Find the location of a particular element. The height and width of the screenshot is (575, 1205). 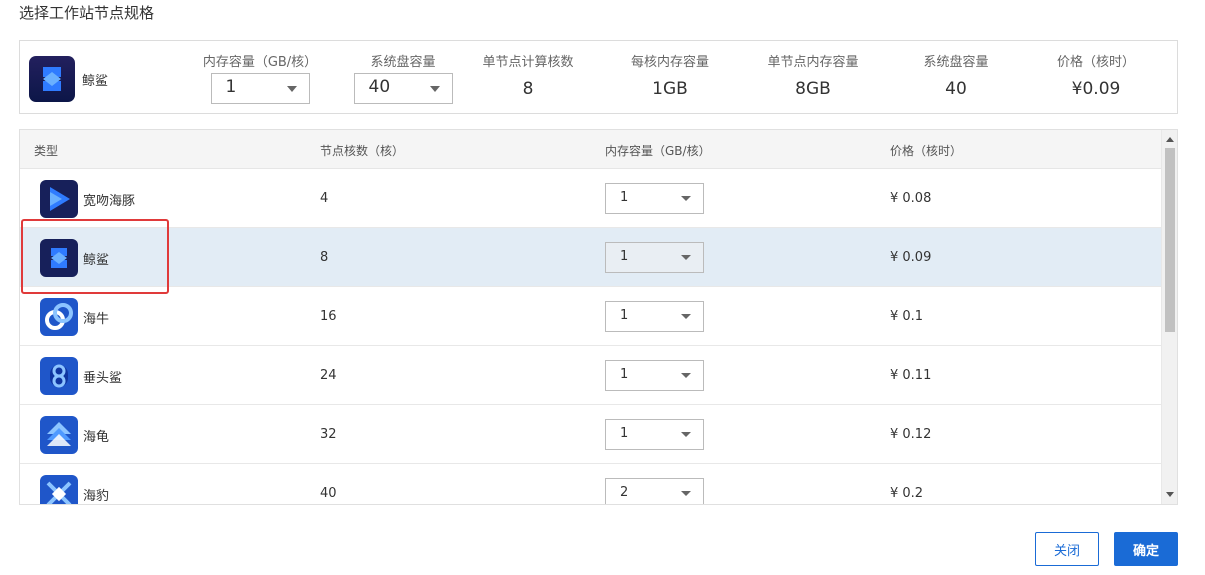

row-name: 海豹 is located at coordinates (96, 496).